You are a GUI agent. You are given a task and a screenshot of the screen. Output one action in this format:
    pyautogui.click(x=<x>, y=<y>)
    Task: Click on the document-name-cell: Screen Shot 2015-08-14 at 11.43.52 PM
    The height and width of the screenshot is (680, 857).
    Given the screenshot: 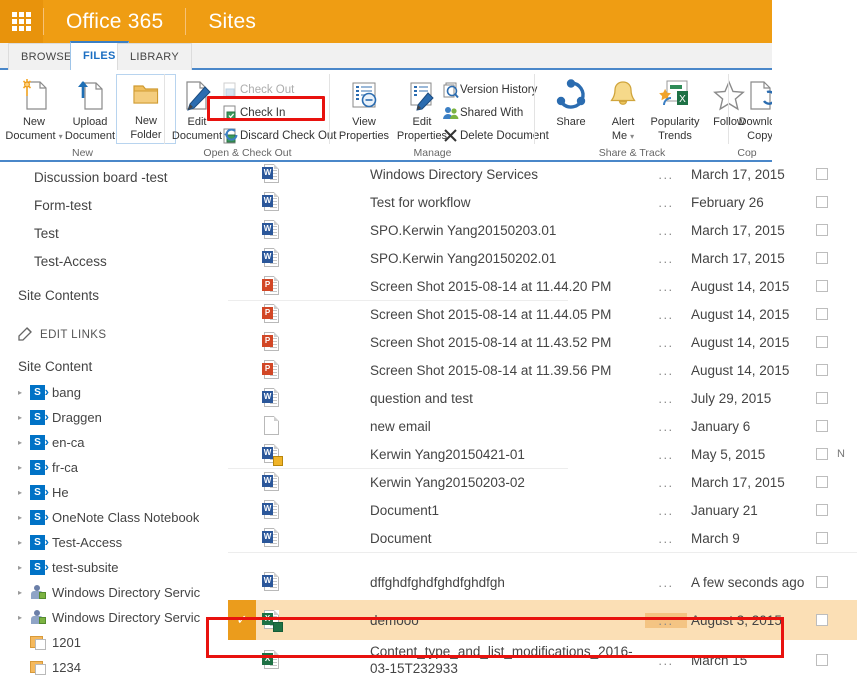 What is the action you would take?
    pyautogui.click(x=470, y=342)
    